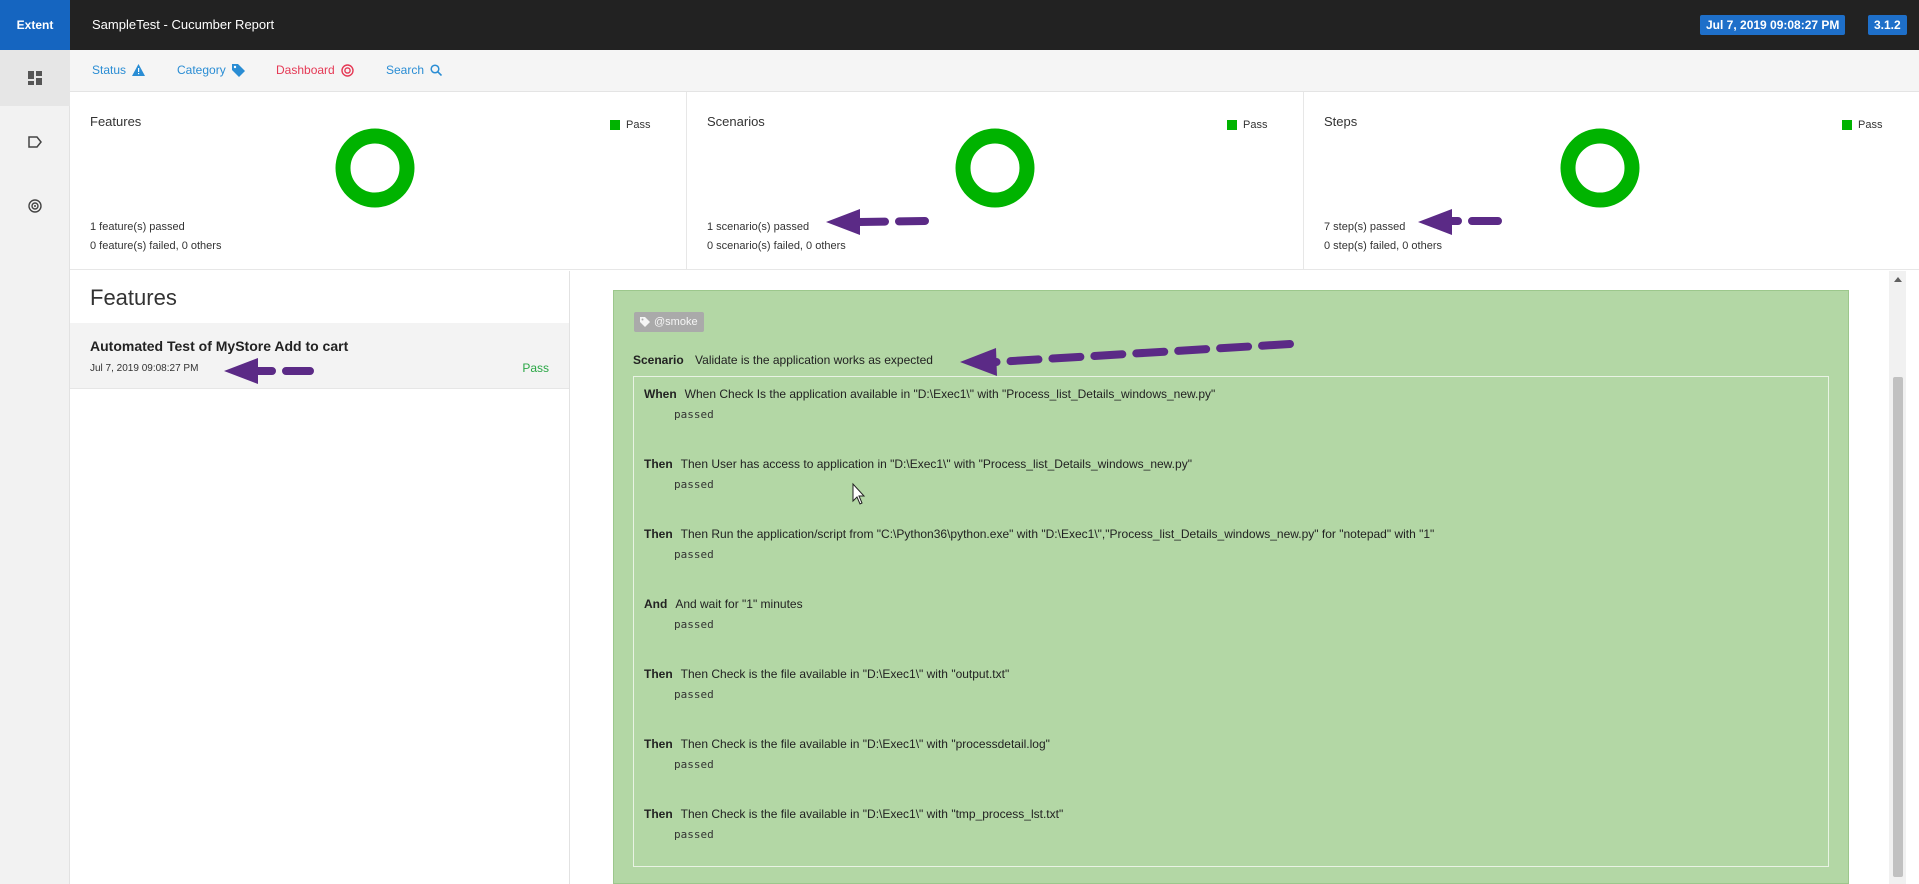 This screenshot has height=884, width=1919. What do you see at coordinates (739, 604) in the screenshot?
I see `step-text: And wait for "1" minutes` at bounding box center [739, 604].